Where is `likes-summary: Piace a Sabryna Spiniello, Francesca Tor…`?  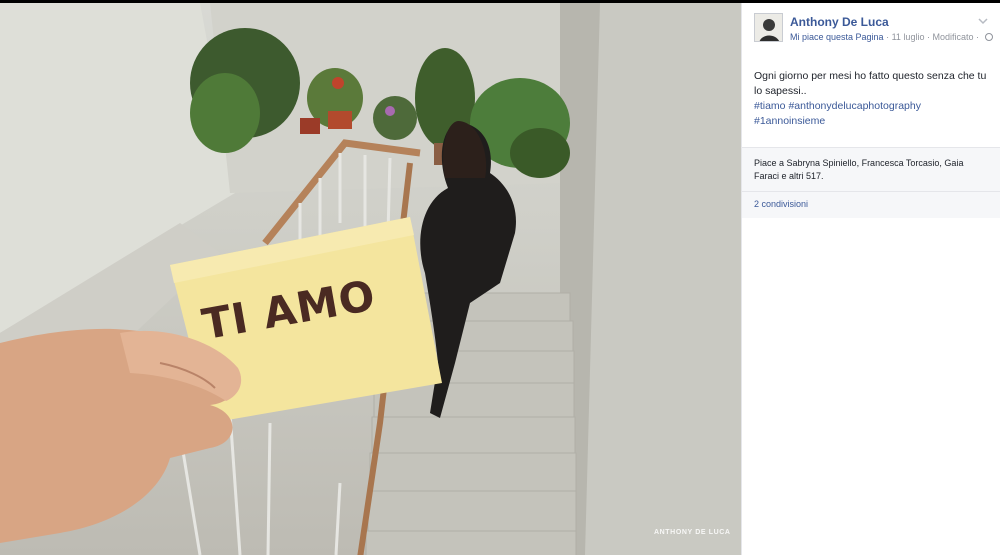
likes-summary: Piace a Sabryna Spiniello, Francesca Tor… is located at coordinates (871, 169).